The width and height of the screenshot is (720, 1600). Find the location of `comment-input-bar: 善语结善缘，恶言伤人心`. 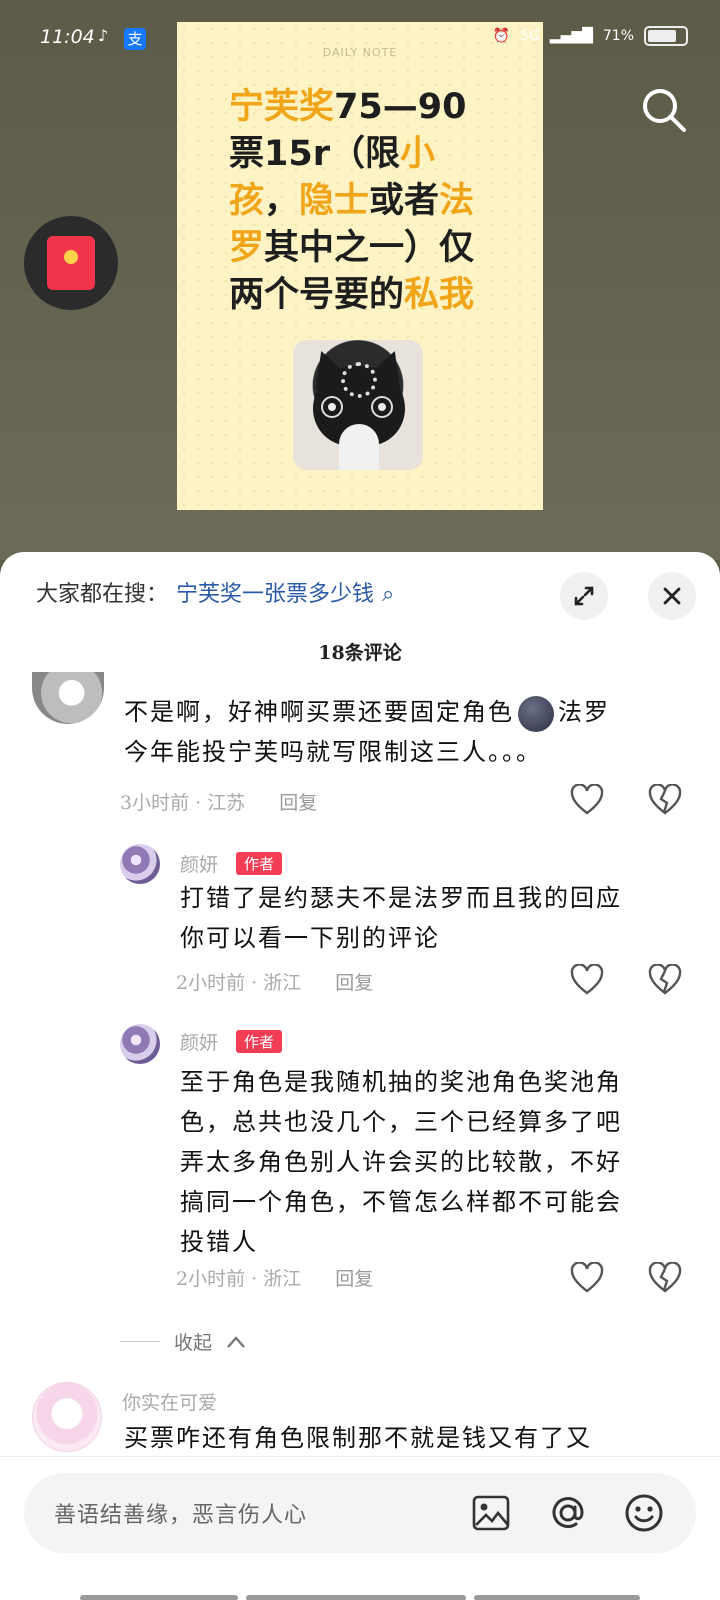

comment-input-bar: 善语结善缘，恶言伤人心 is located at coordinates (360, 1528).